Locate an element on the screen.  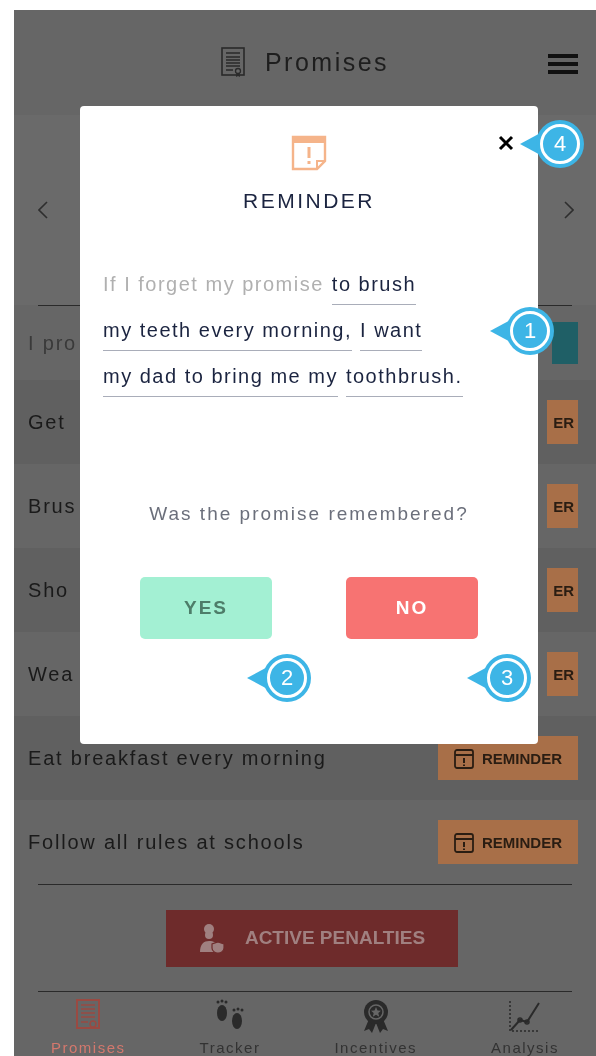
promise-label: Sho is located at coordinates (48, 590).